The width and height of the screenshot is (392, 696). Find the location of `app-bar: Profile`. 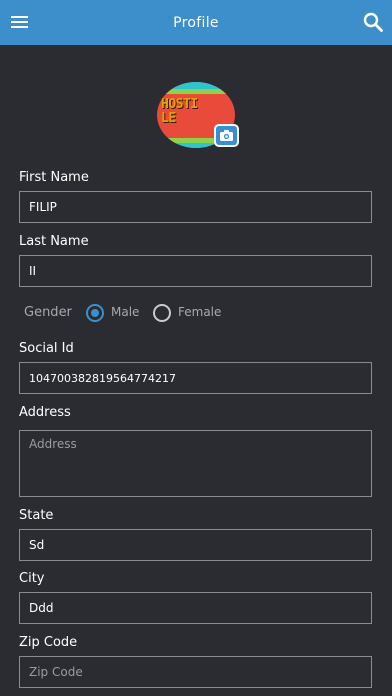

app-bar: Profile is located at coordinates (196, 22).